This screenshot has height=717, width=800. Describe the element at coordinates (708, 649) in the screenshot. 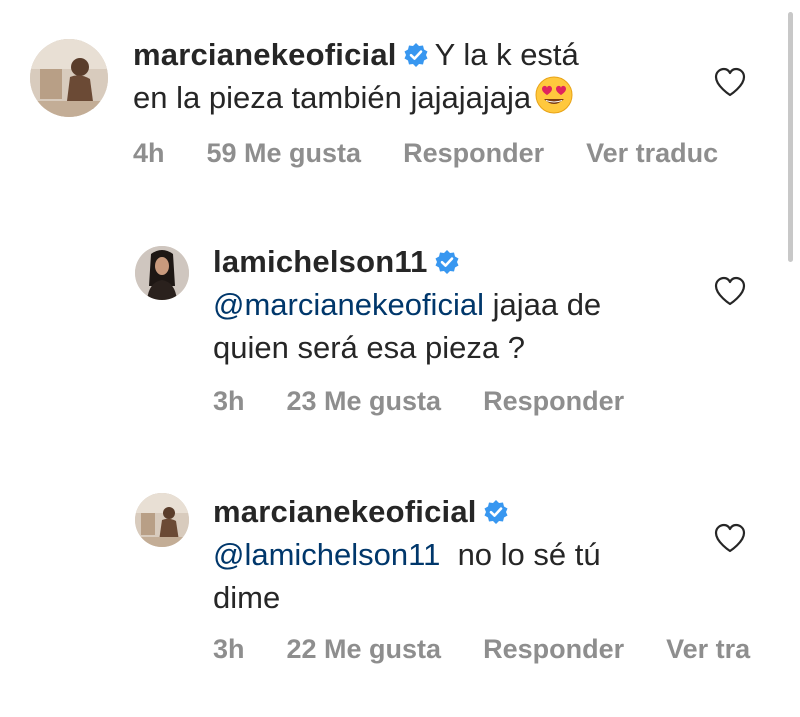

I see `translate-button: Ver tra` at that location.